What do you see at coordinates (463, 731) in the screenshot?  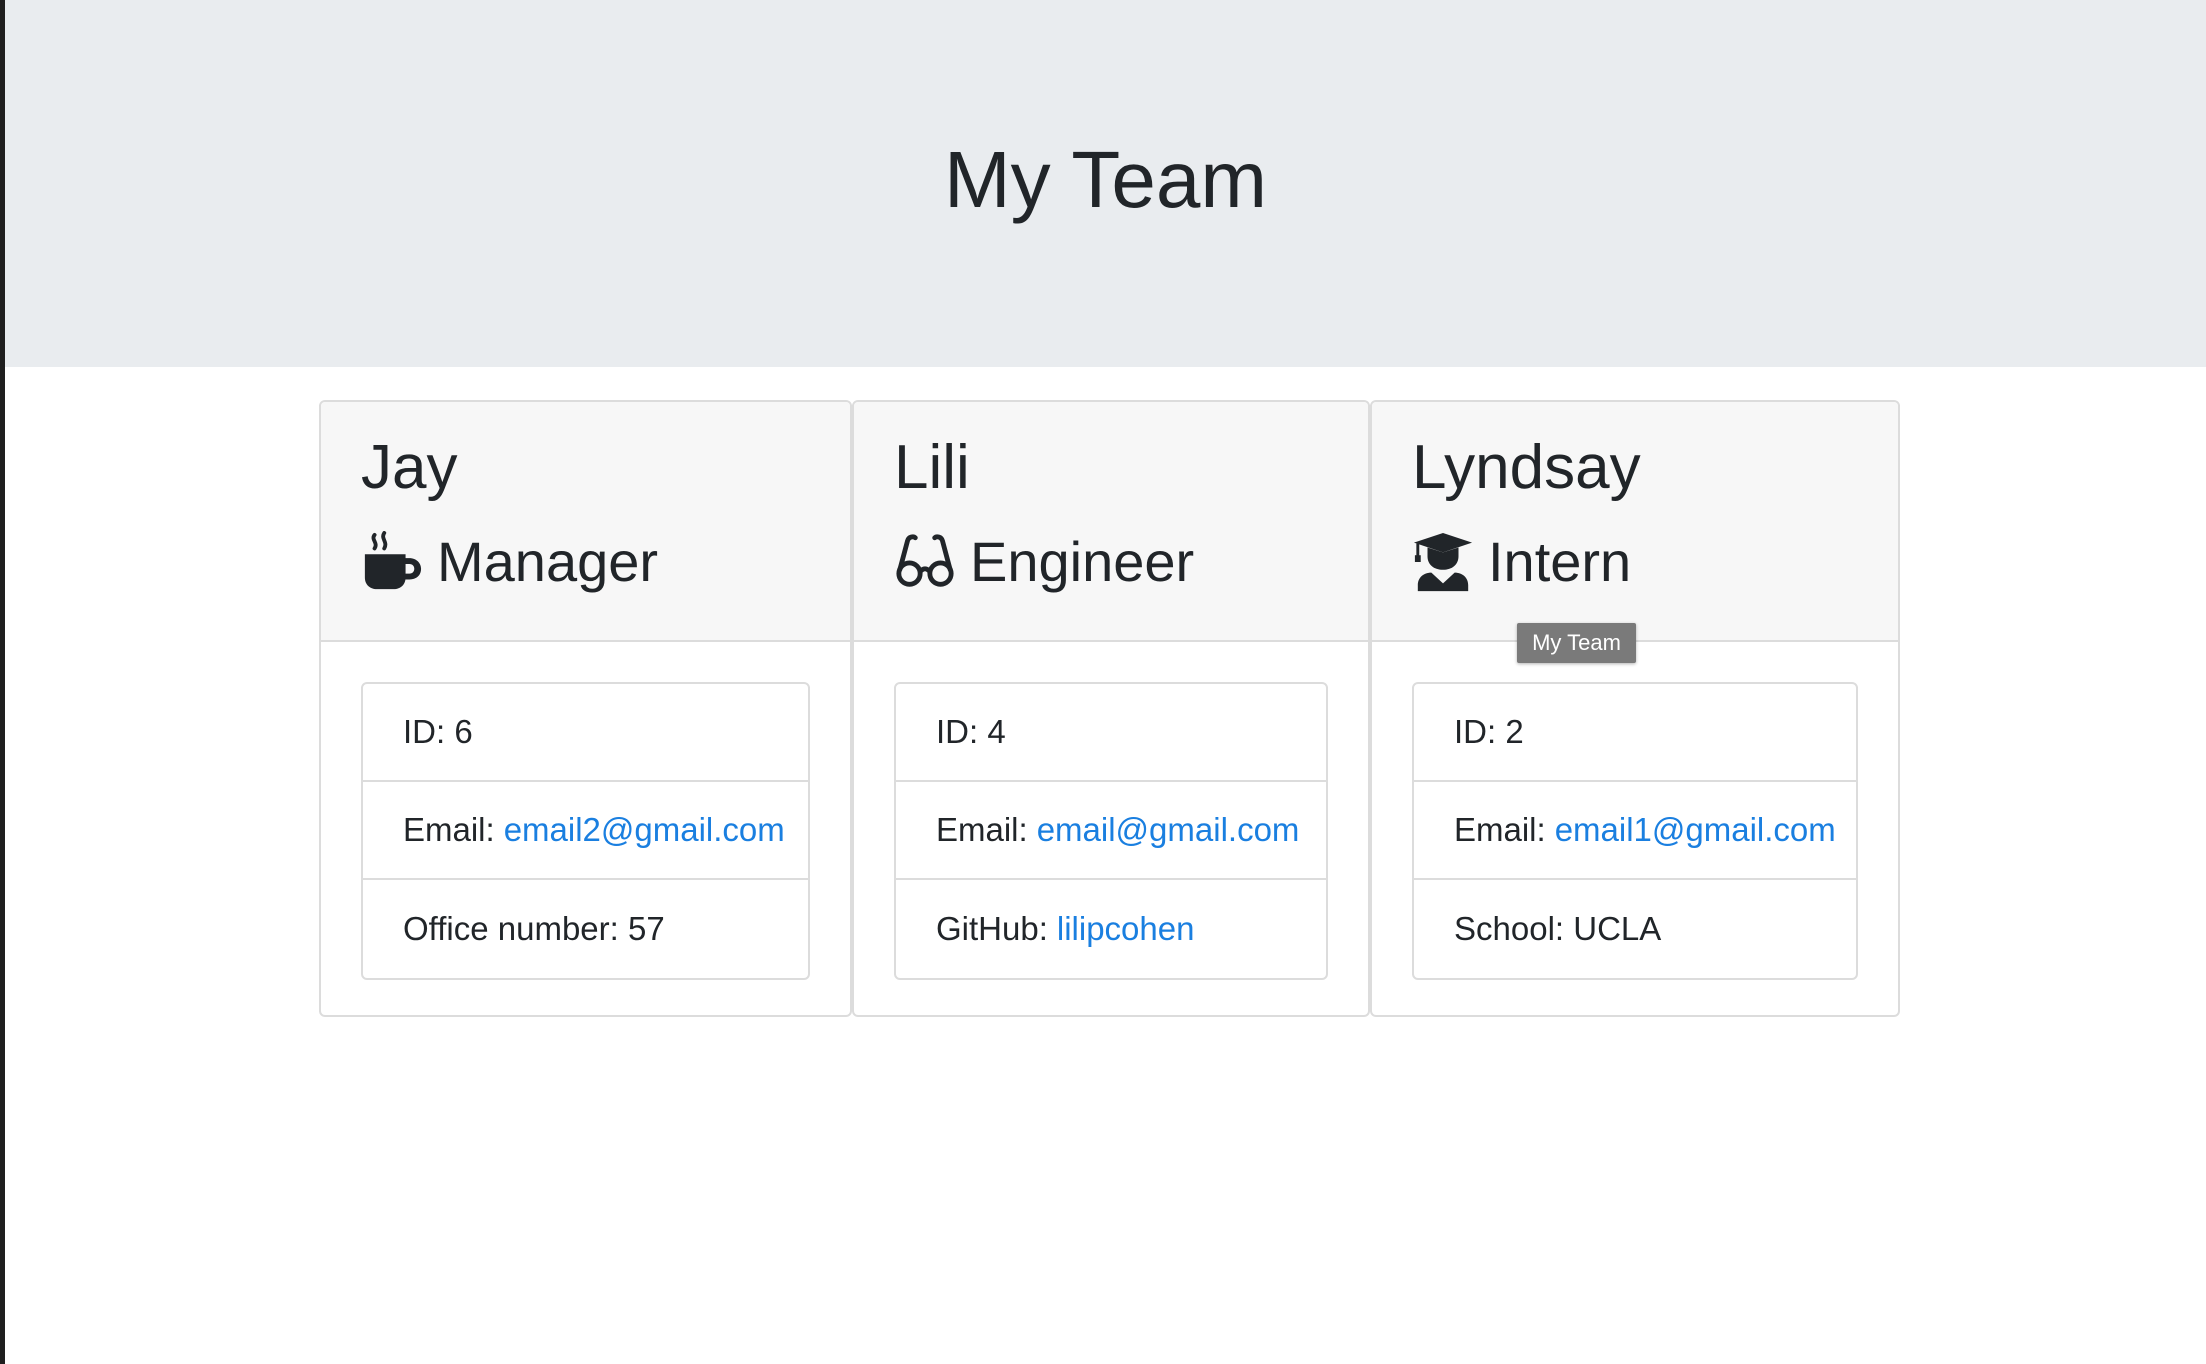 I see `id-value: 6` at bounding box center [463, 731].